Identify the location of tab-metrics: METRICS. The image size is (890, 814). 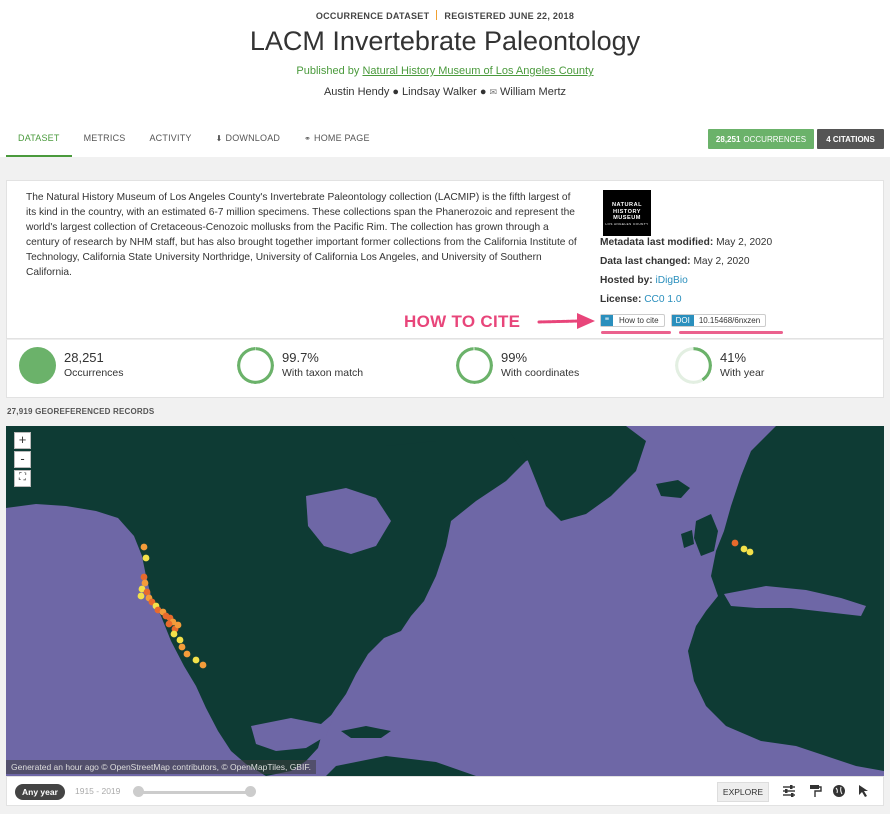
(105, 142).